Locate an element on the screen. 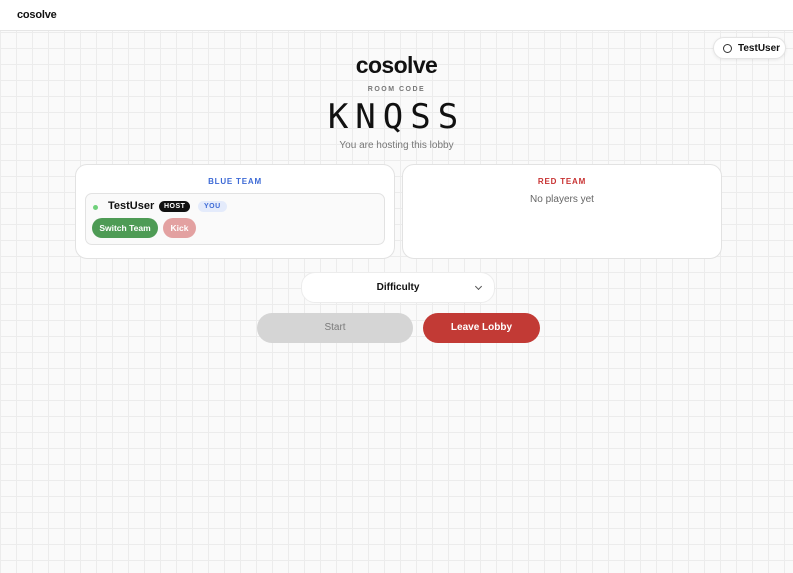 Image resolution: width=793 pixels, height=573 pixels. kick-button: Kick is located at coordinates (179, 228).